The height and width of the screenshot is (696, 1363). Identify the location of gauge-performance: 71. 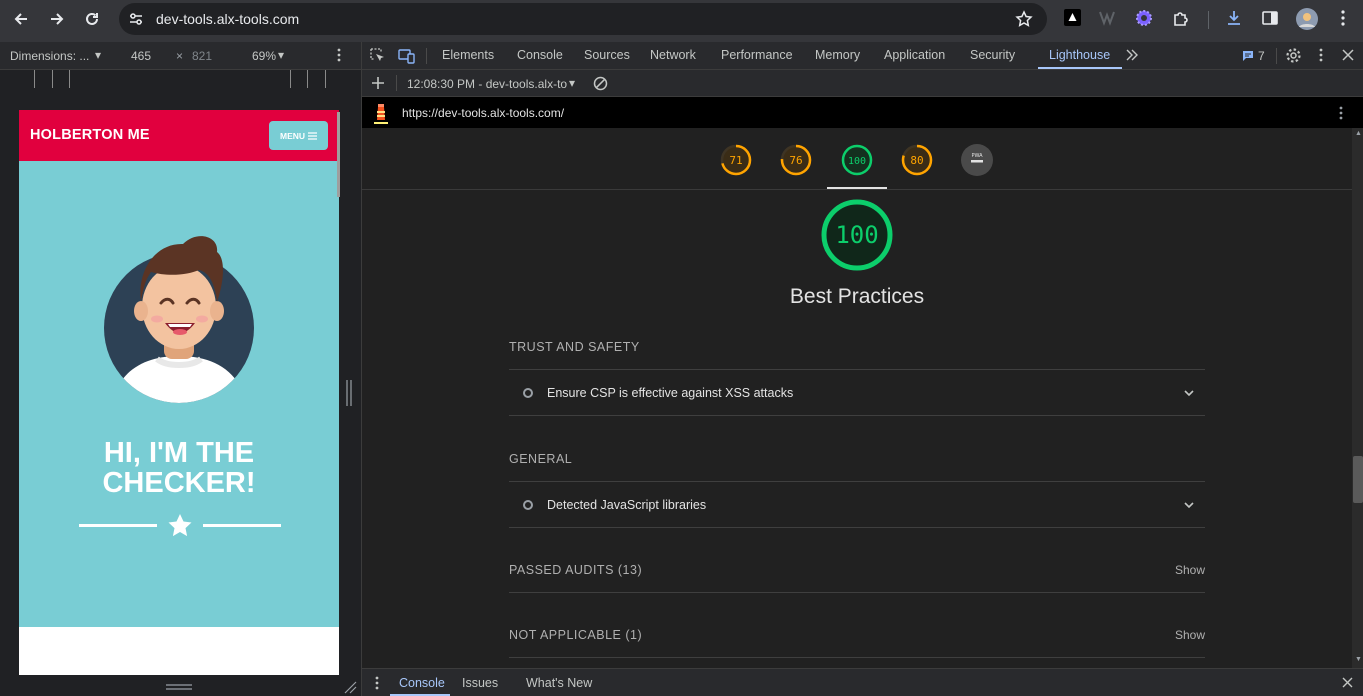
(736, 160).